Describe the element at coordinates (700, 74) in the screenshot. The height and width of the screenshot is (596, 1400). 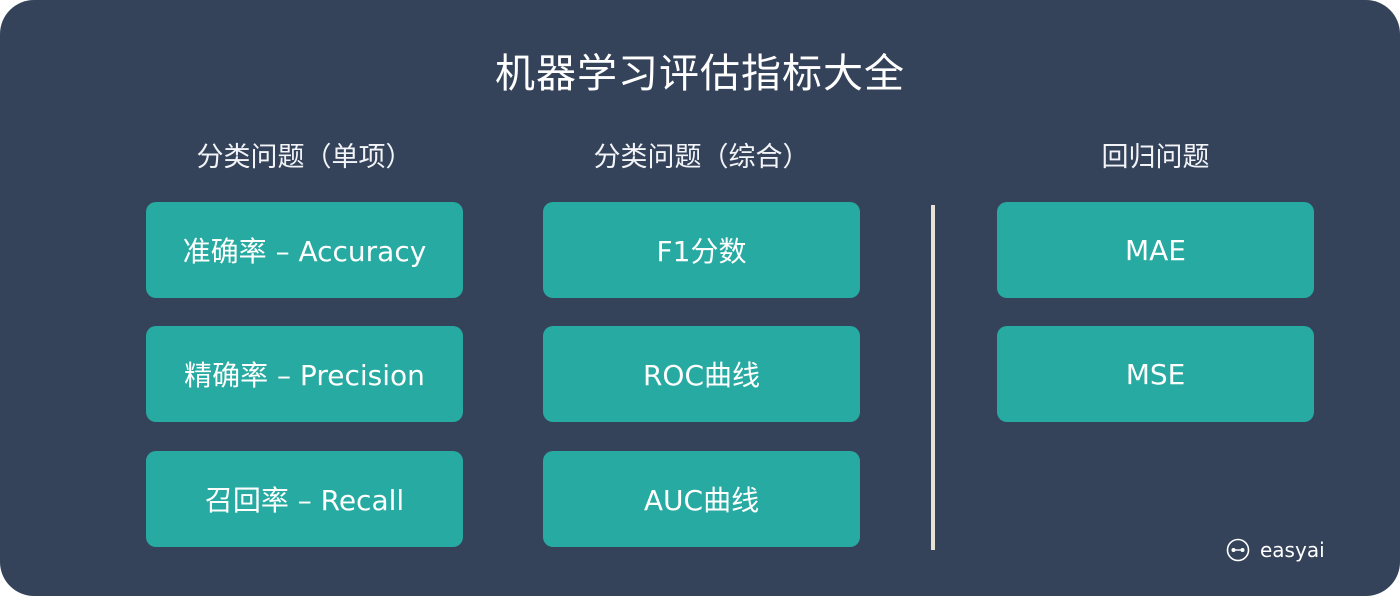
I see `diagram-title: 机器学习评估指标大全` at that location.